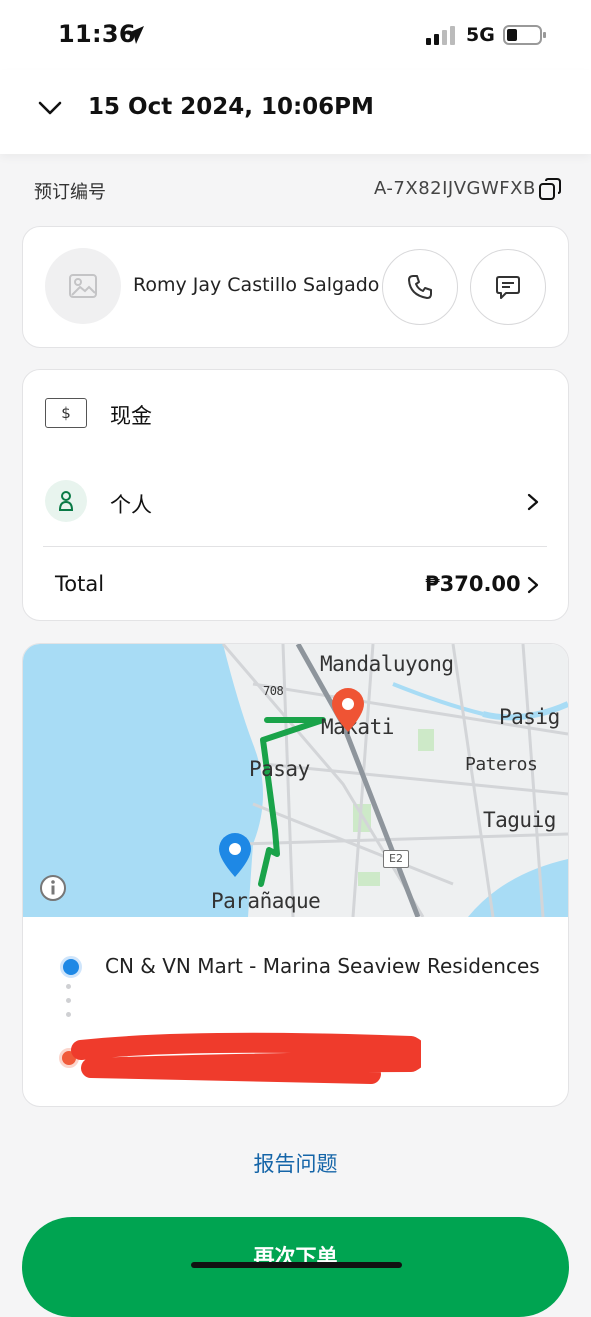  What do you see at coordinates (279, 769) in the screenshot?
I see `map-label-pasay: Pasay` at bounding box center [279, 769].